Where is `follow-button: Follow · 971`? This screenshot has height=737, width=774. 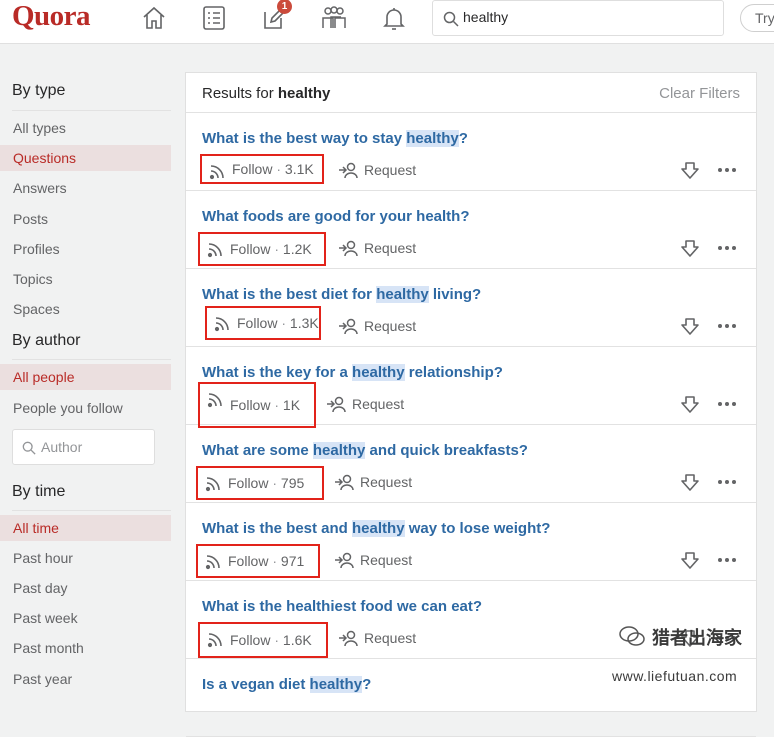
follow-button: Follow · 971 is located at coordinates (258, 561).